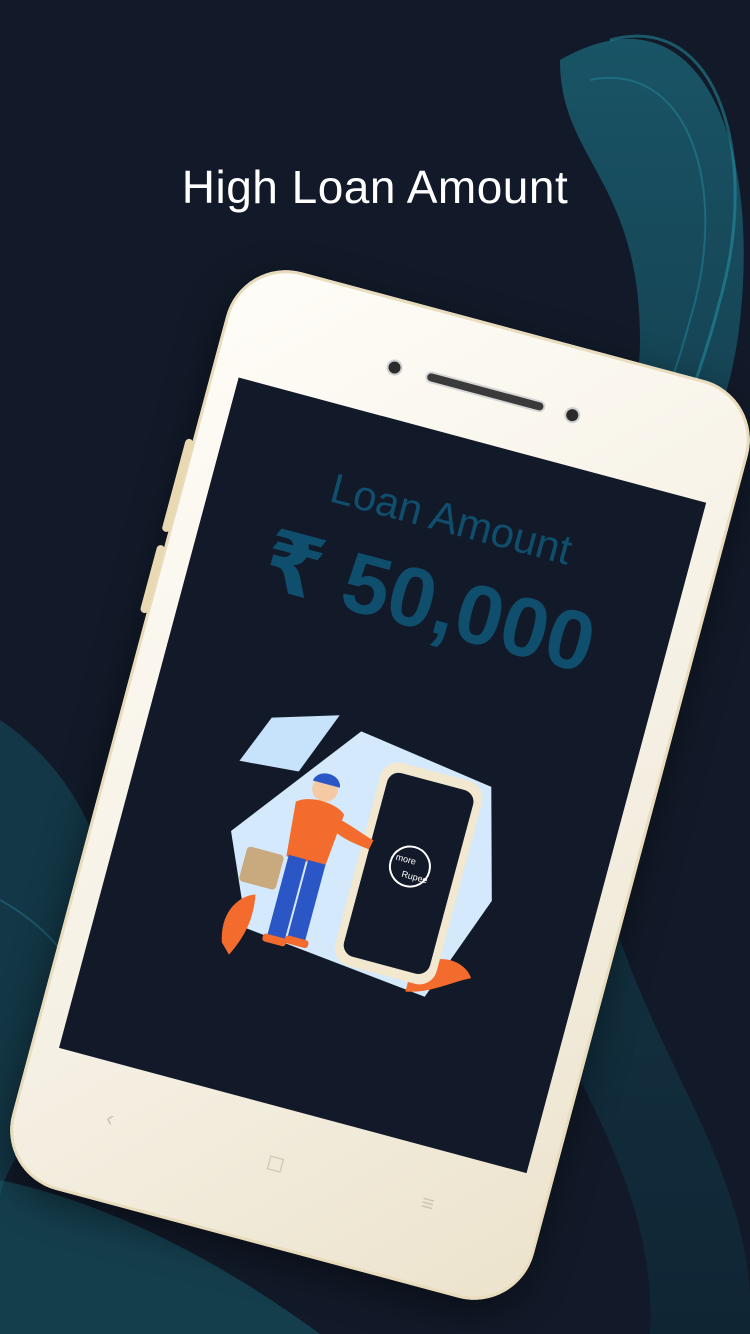 The width and height of the screenshot is (750, 1334). I want to click on shopper-illustration: more Rupee, so click(356, 856).